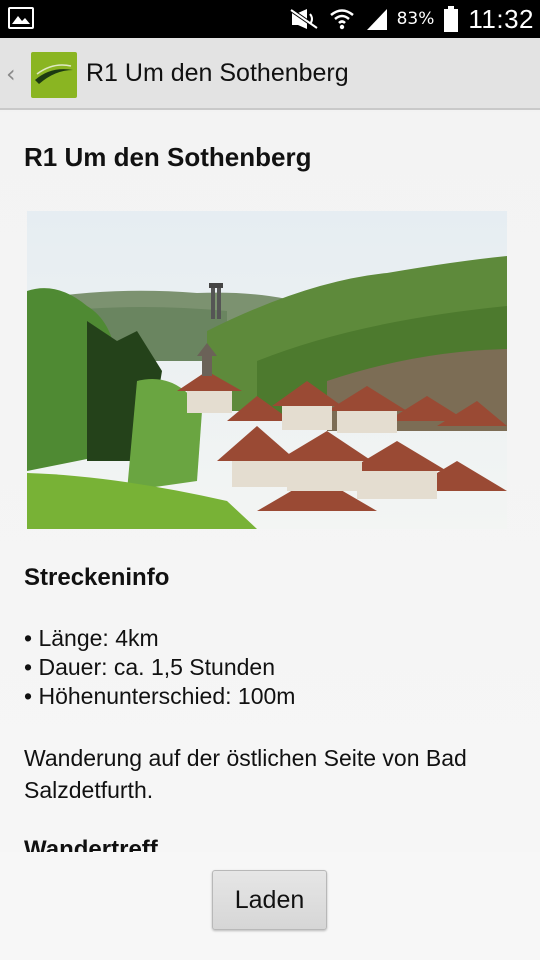  What do you see at coordinates (168, 157) in the screenshot?
I see `page-title: R1 Um den Sothenberg` at bounding box center [168, 157].